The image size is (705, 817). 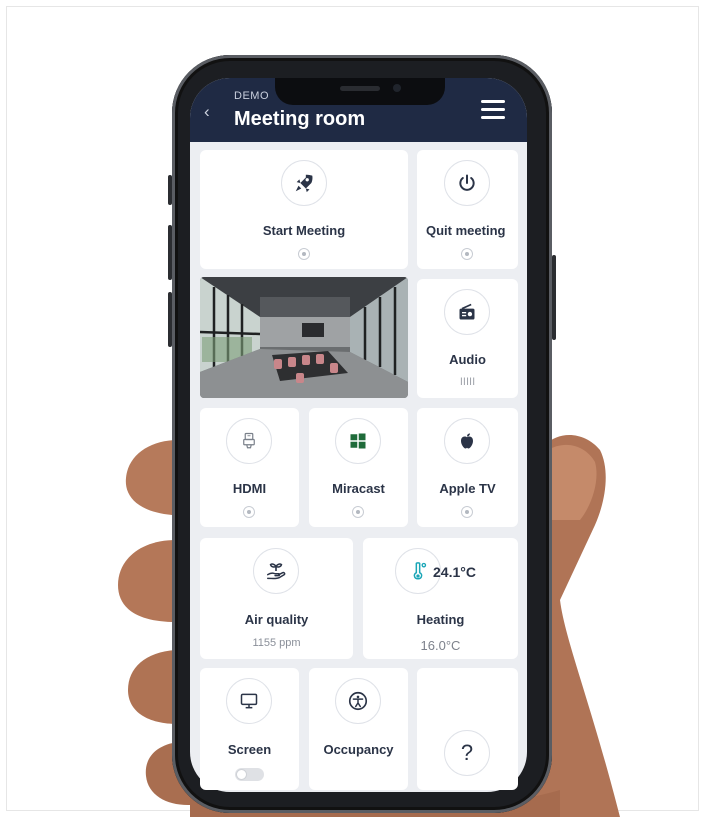 I want to click on monitor-icon, so click(x=249, y=701).